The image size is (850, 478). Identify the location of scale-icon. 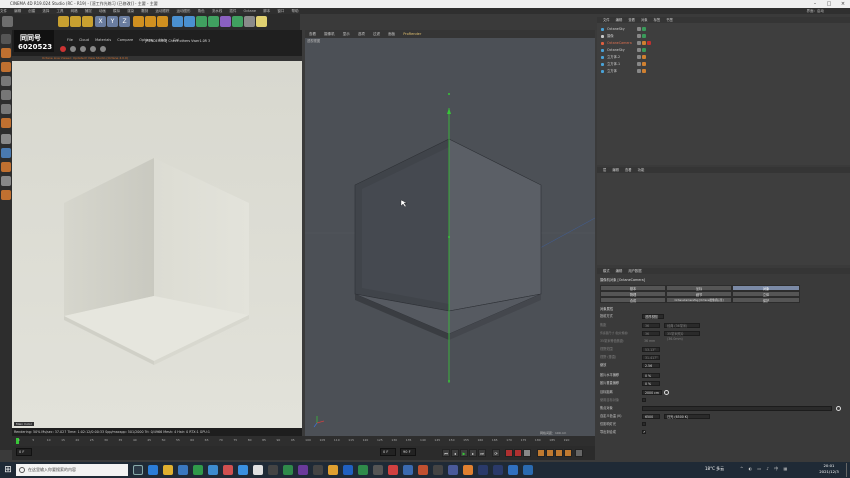
(87, 21).